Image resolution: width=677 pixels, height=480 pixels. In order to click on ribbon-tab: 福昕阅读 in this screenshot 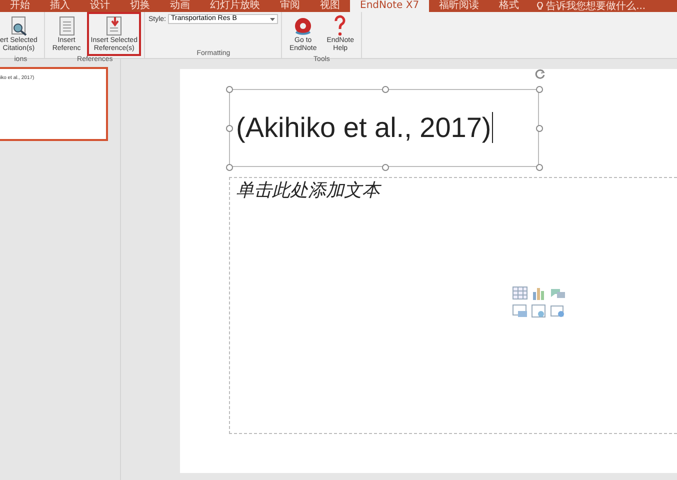, I will do `click(459, 6)`.